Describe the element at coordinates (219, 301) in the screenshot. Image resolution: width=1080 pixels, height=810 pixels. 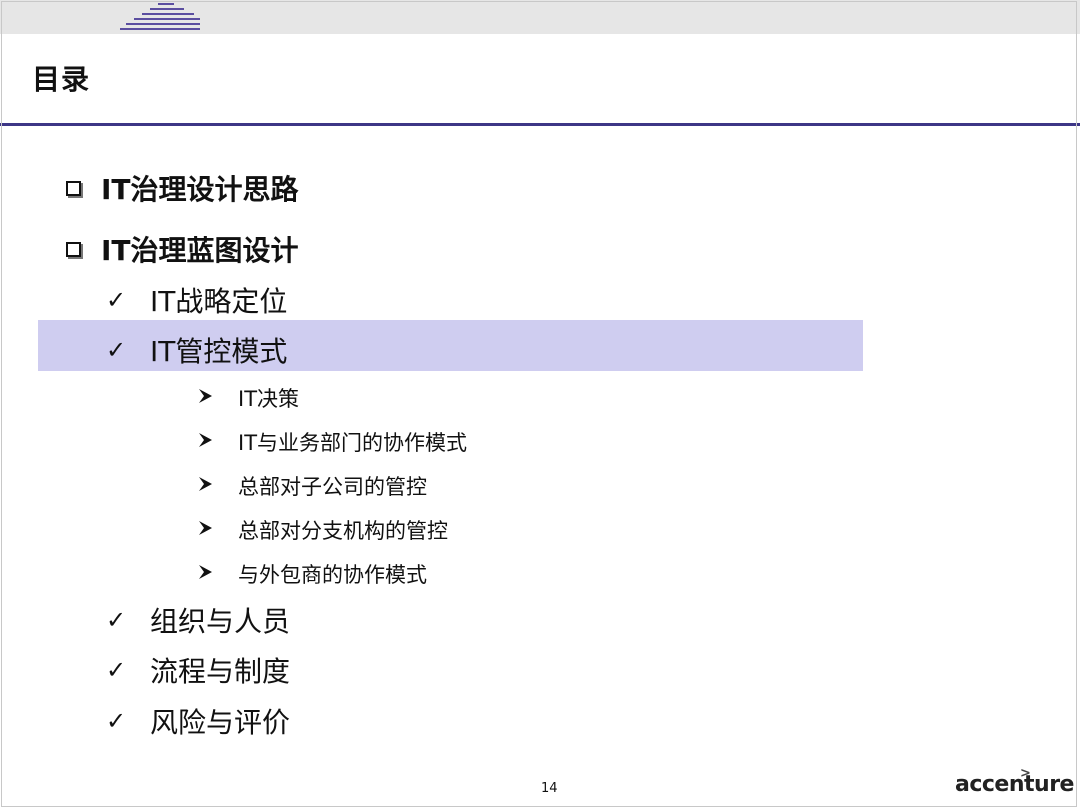
I see `subsection-label: IT战略定位` at that location.